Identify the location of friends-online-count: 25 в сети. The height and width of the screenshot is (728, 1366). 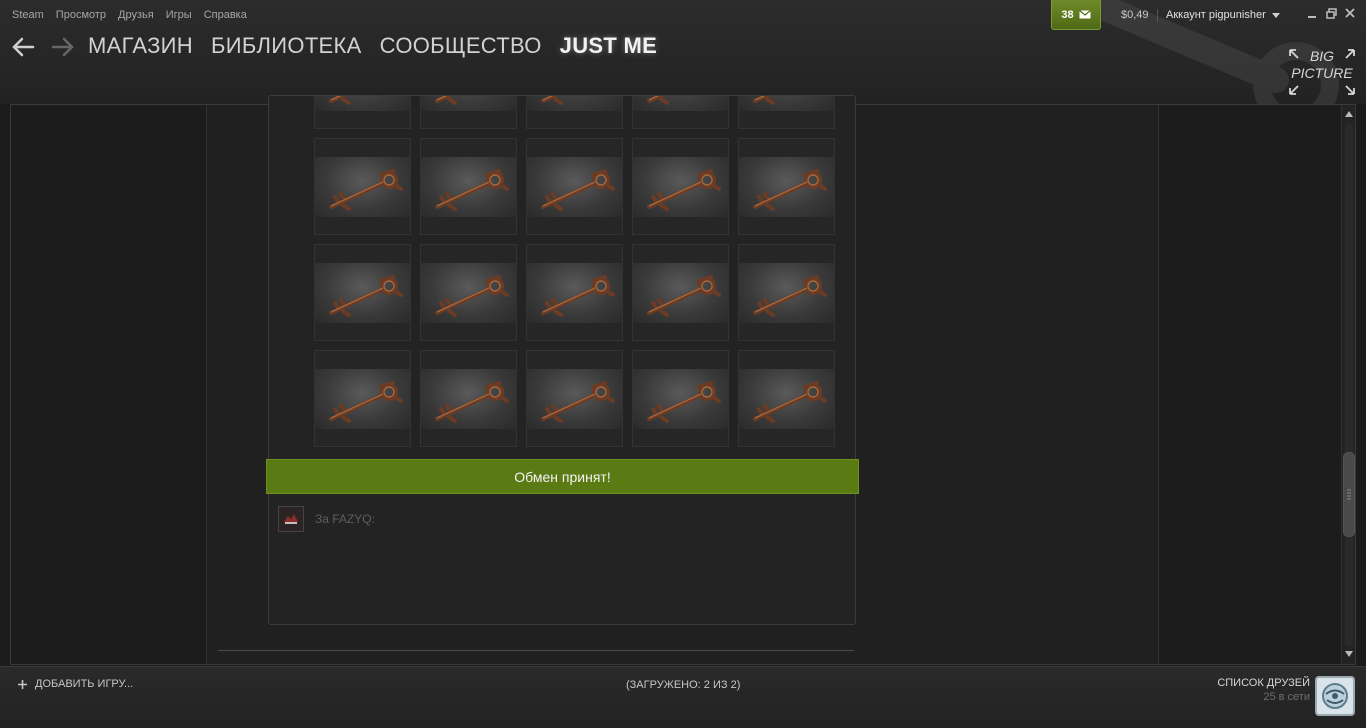
(1286, 697).